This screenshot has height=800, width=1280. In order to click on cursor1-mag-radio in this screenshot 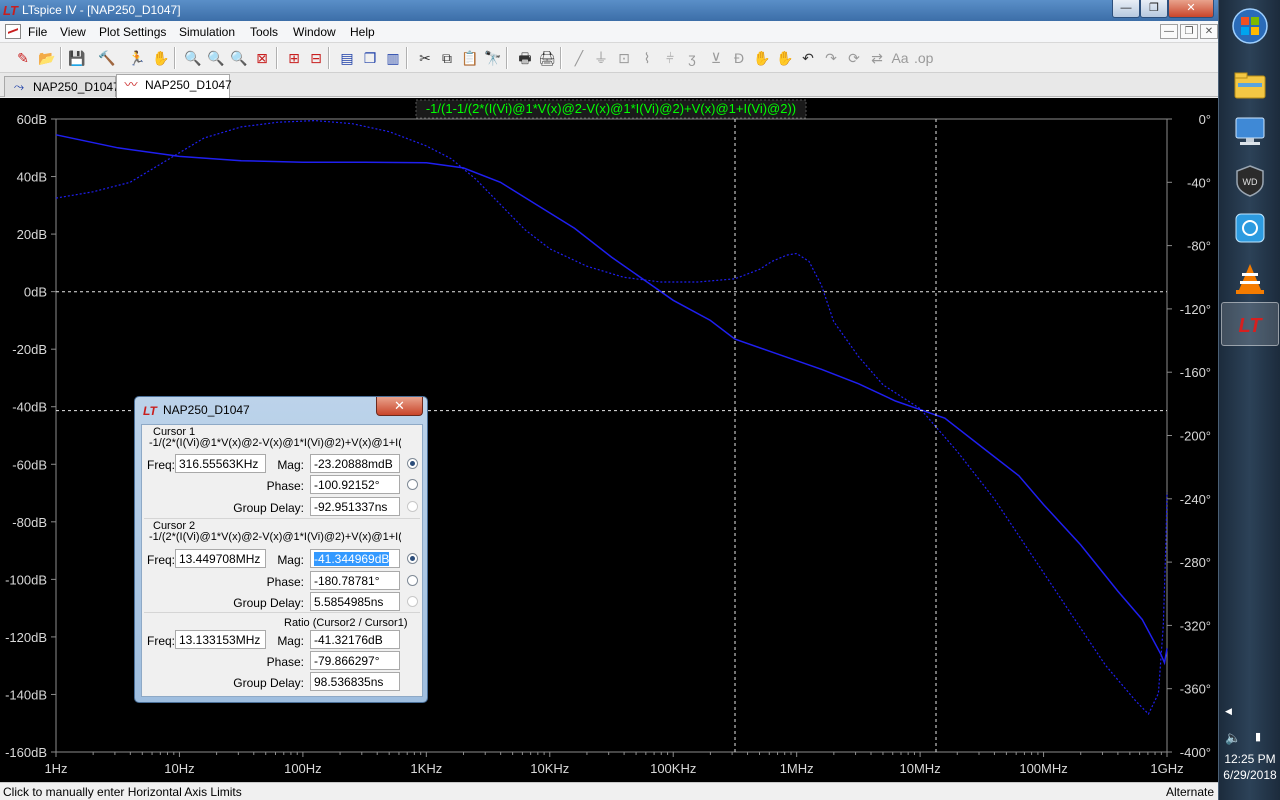, I will do `click(412, 463)`.